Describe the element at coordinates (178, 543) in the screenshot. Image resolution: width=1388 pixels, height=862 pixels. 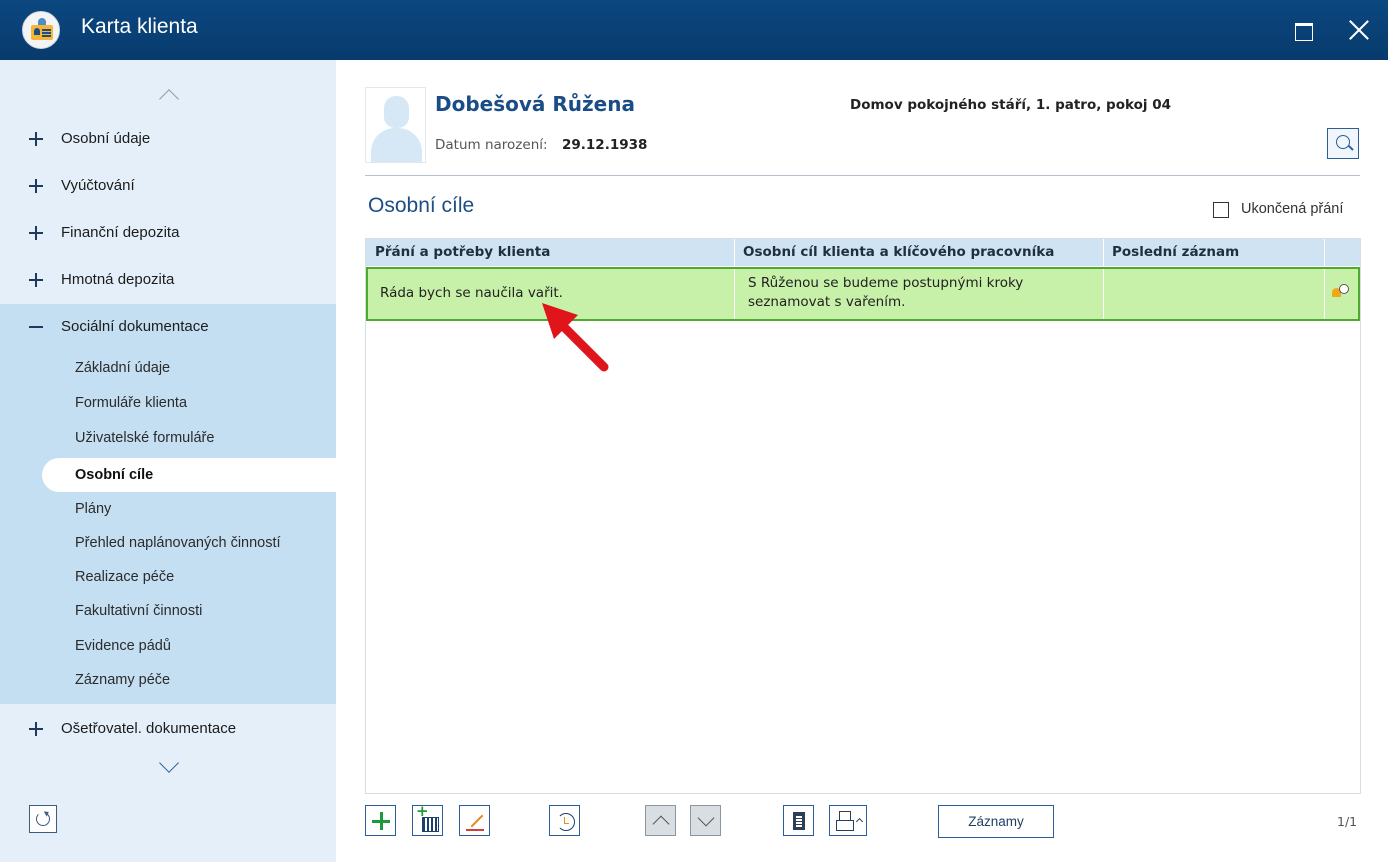
I see `subitem-scheduled-activities: Přehled naplánovaných činností` at that location.